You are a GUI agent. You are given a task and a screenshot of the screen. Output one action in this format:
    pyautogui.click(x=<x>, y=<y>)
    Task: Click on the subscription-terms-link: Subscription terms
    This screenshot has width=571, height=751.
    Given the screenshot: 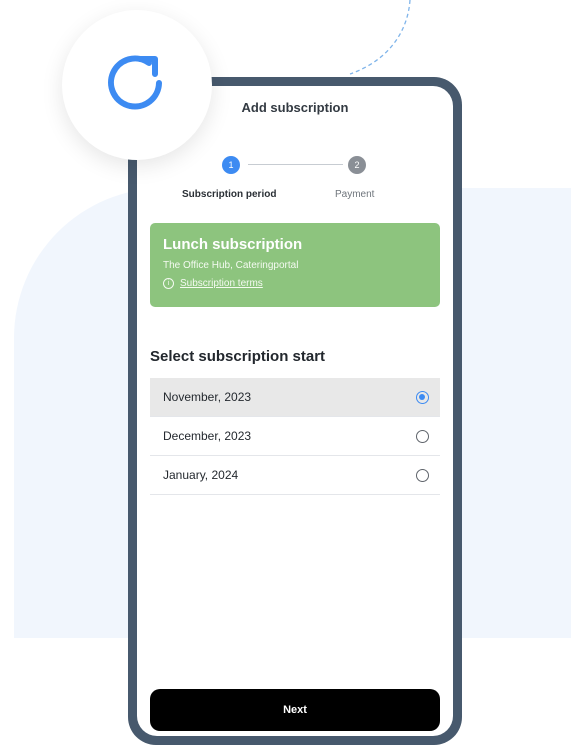 What is the action you would take?
    pyautogui.click(x=221, y=283)
    